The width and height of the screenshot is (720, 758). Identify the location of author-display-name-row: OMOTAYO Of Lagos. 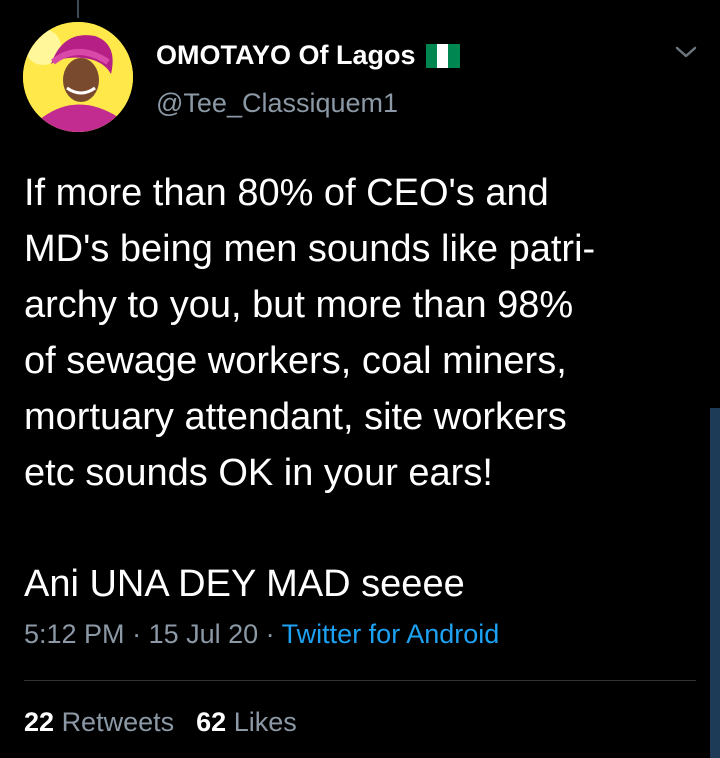
(308, 55).